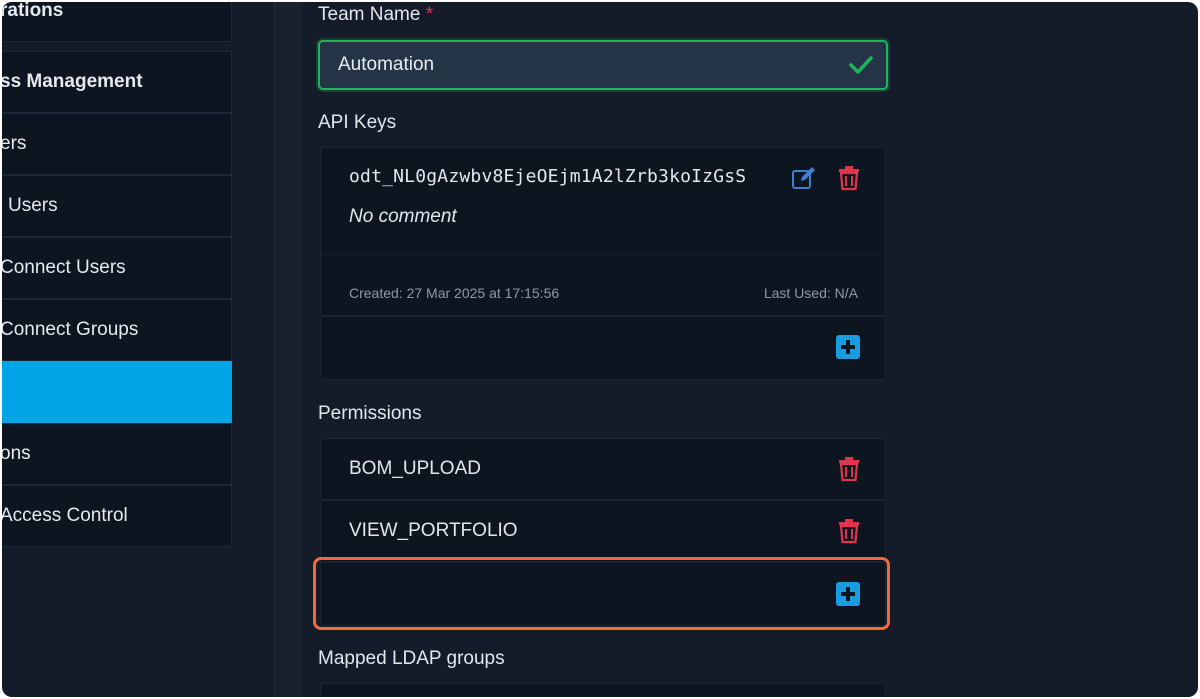 The height and width of the screenshot is (699, 1200). I want to click on sidebar-item-label: Users, so click(33, 205).